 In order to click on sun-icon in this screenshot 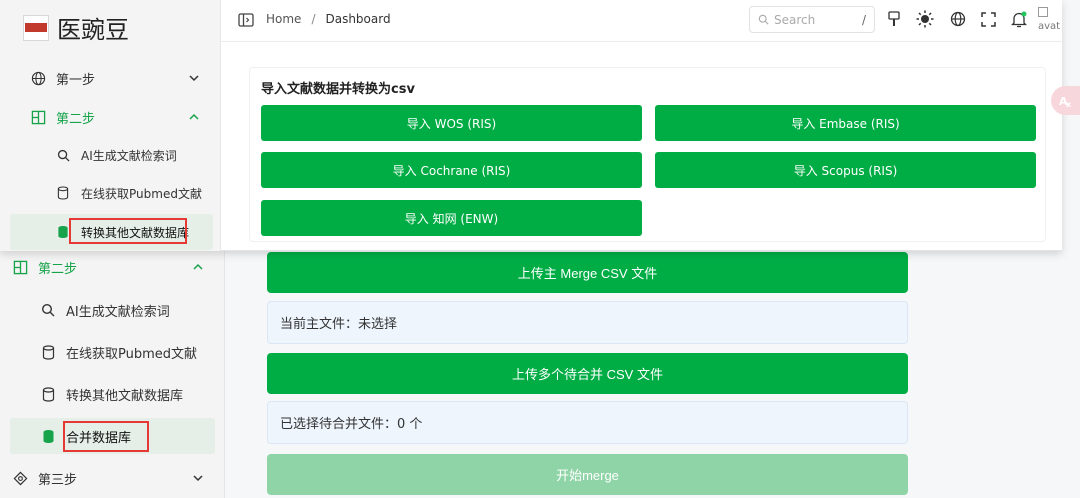, I will do `click(925, 19)`.